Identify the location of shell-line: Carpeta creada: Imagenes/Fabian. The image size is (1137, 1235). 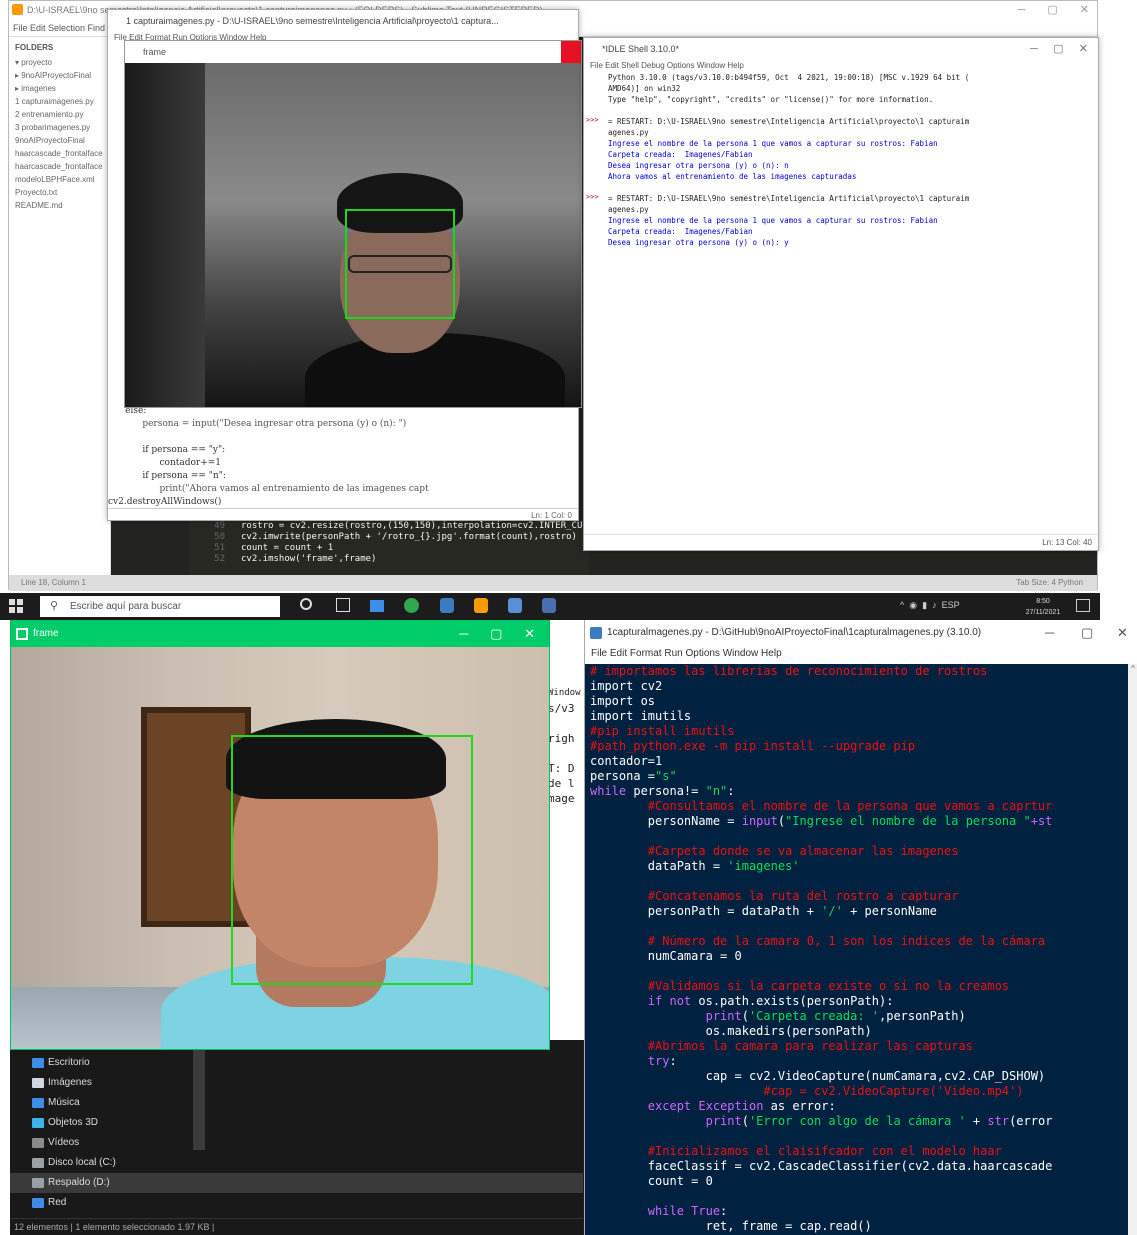
(680, 154).